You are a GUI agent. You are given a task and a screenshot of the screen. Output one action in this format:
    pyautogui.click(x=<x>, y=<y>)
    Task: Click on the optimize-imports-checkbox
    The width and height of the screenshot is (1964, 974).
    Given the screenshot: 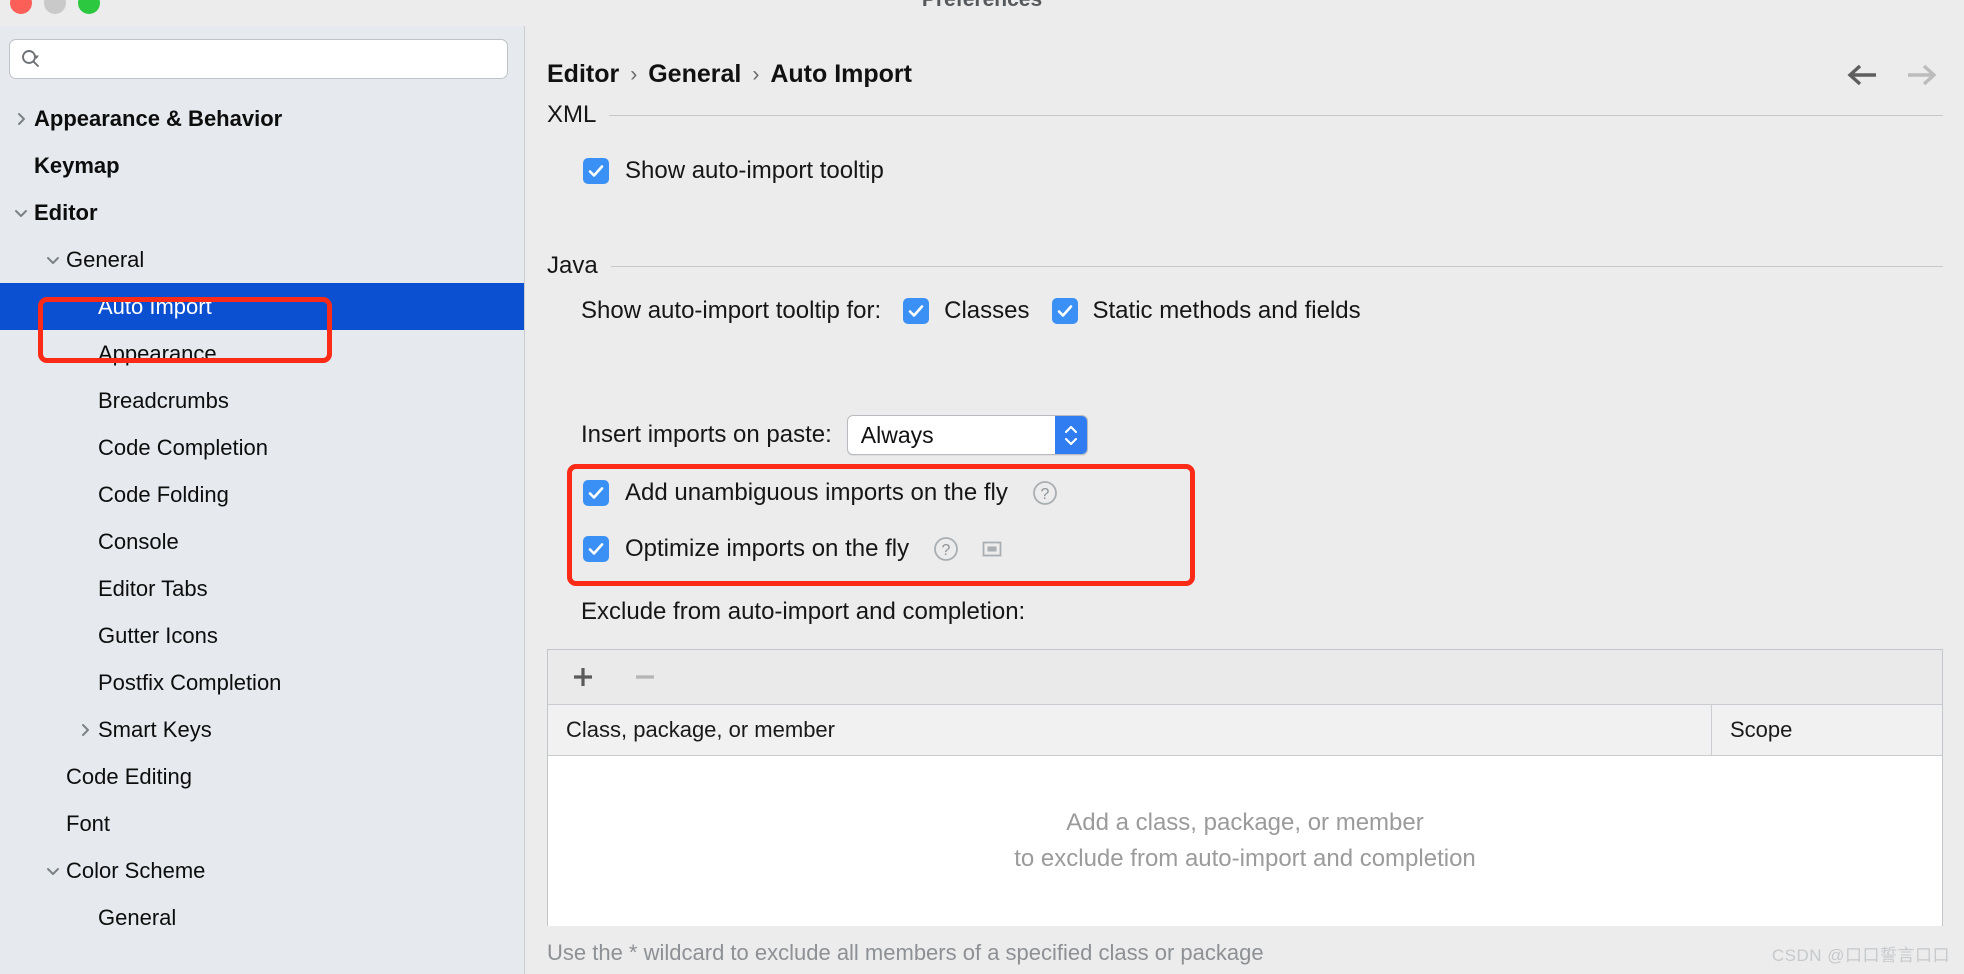 What is the action you would take?
    pyautogui.click(x=596, y=549)
    